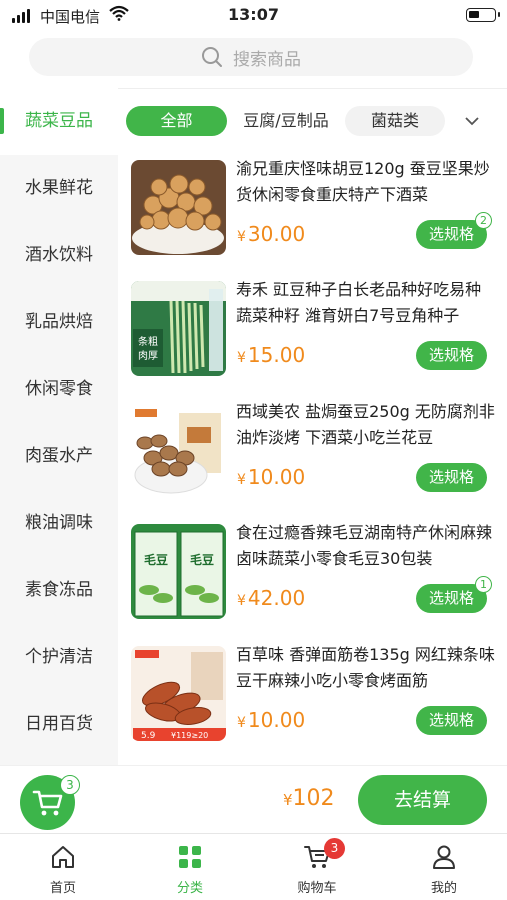 The height and width of the screenshot is (900, 507). Describe the element at coordinates (363, 181) in the screenshot. I see `product-title: 渝兄重庆怪味胡豆120g 蚕豆坚果炒货休闲零食重庆特产下酒菜` at that location.